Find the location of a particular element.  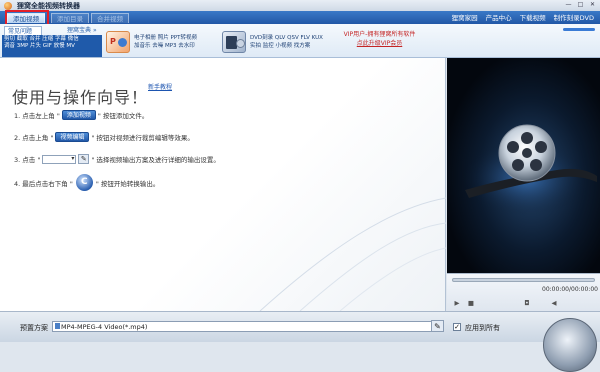

wrench-icon: ✎ is located at coordinates (84, 159).